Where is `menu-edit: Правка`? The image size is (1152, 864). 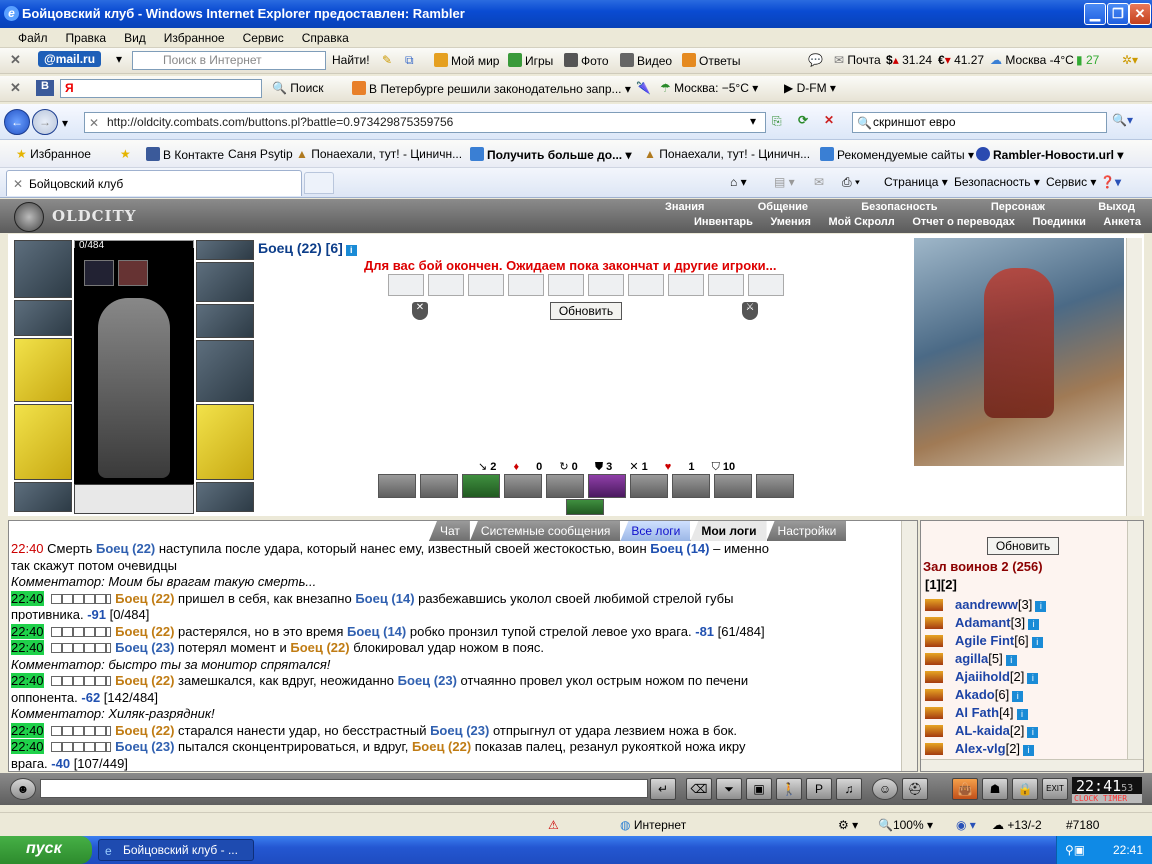
menu-edit: Правка is located at coordinates (86, 38).